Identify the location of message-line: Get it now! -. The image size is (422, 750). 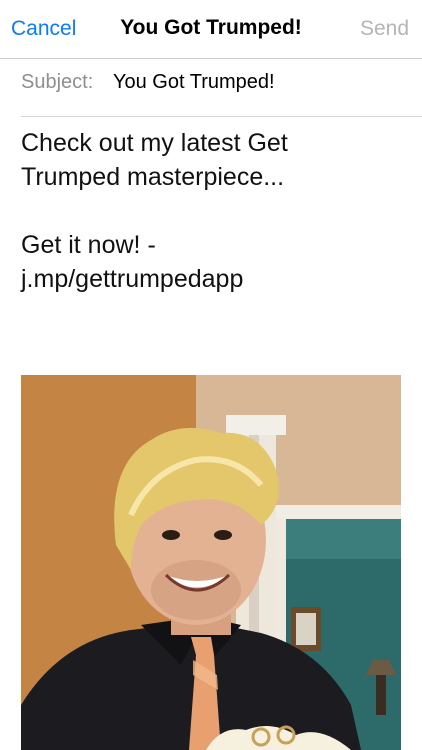
(88, 245).